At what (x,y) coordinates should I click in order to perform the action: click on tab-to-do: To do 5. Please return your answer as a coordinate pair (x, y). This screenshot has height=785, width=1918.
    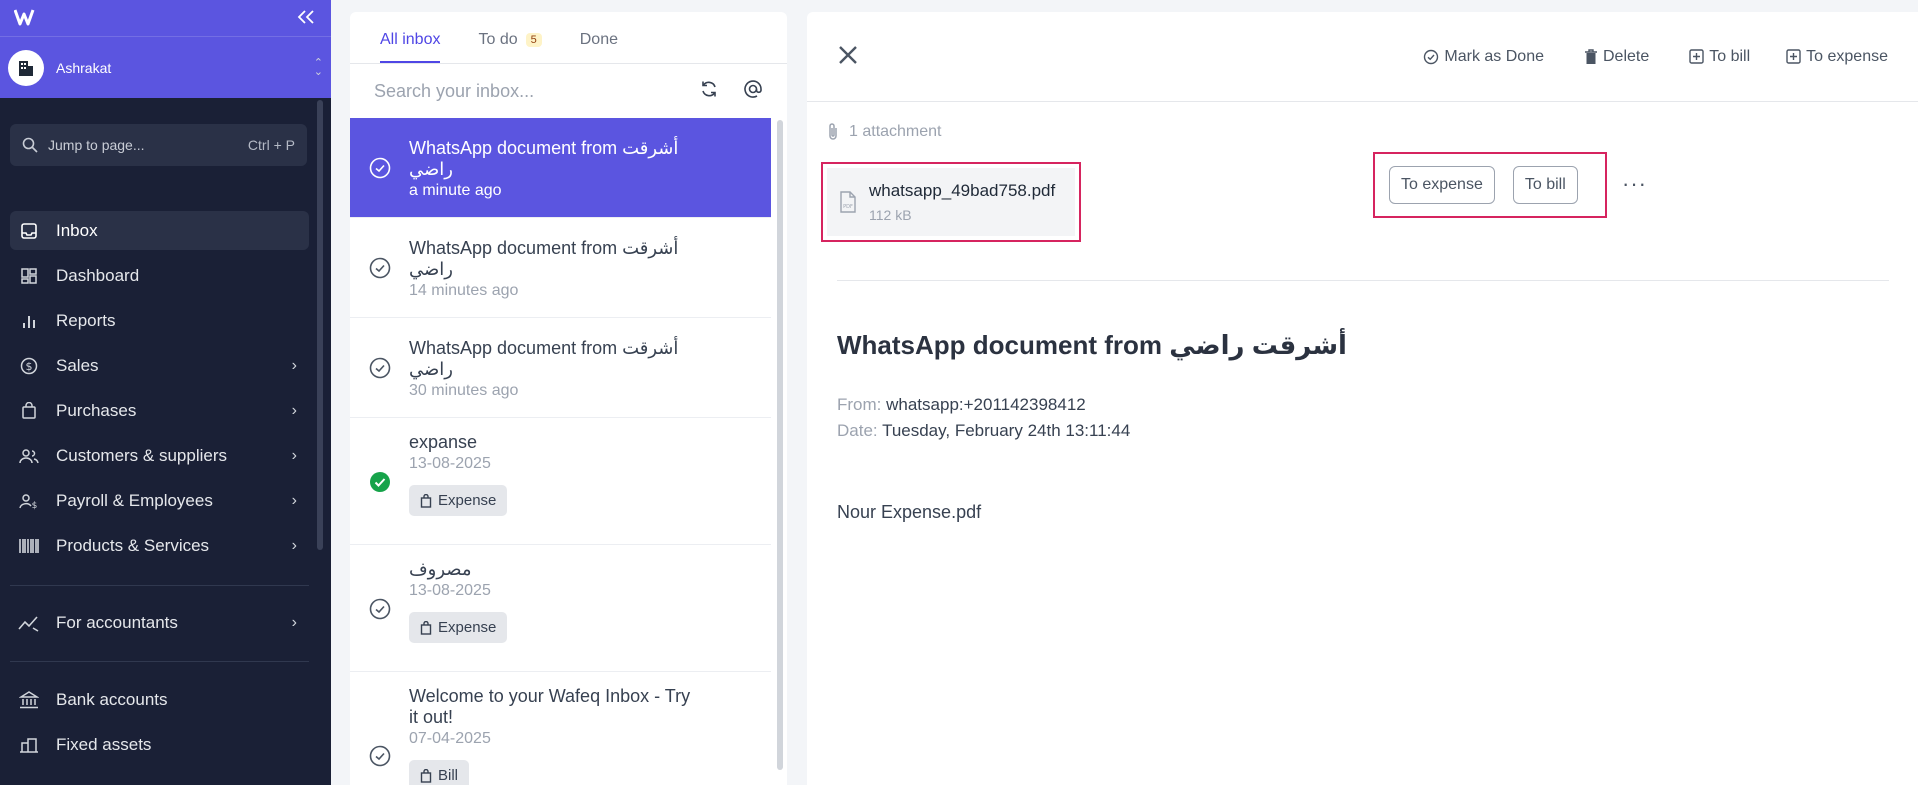
    Looking at the image, I should click on (510, 47).